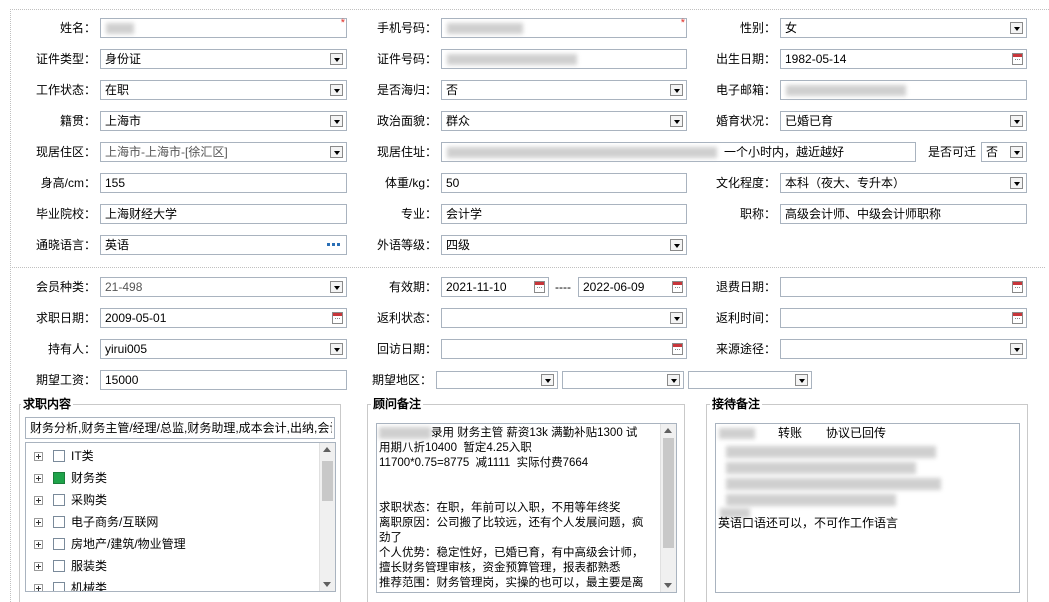 This screenshot has height=602, width=1049. Describe the element at coordinates (903, 121) in the screenshot. I see `marital-select: 已婚已育` at that location.